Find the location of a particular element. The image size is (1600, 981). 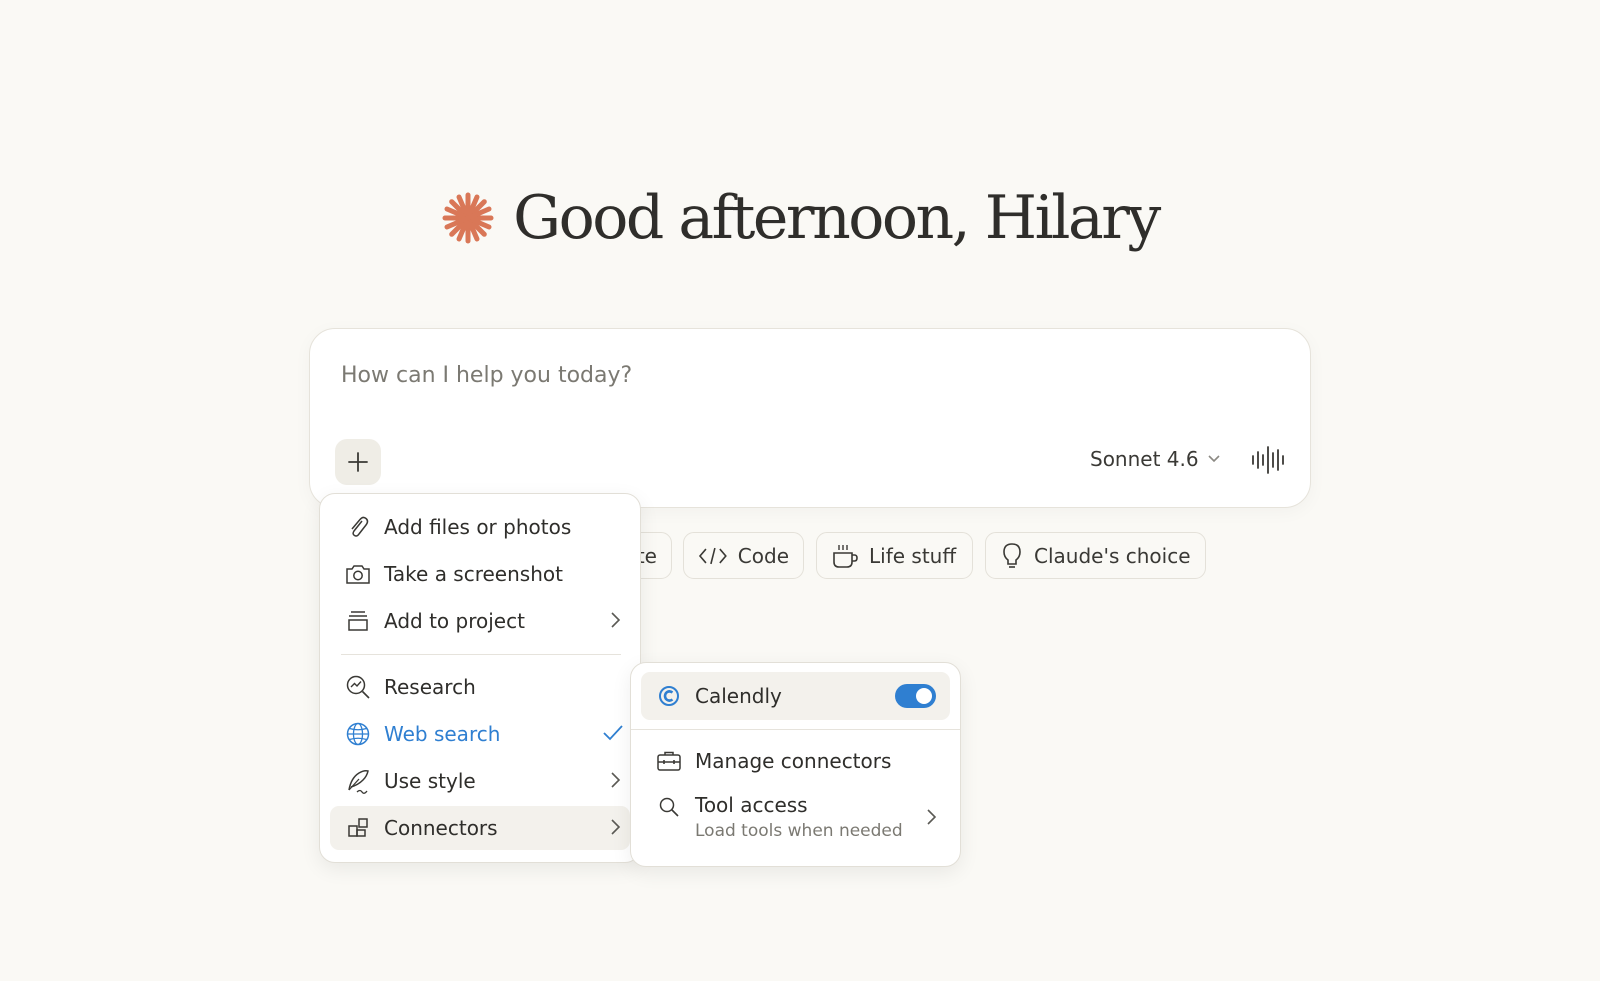

chip-label: Life stuff is located at coordinates (913, 555).